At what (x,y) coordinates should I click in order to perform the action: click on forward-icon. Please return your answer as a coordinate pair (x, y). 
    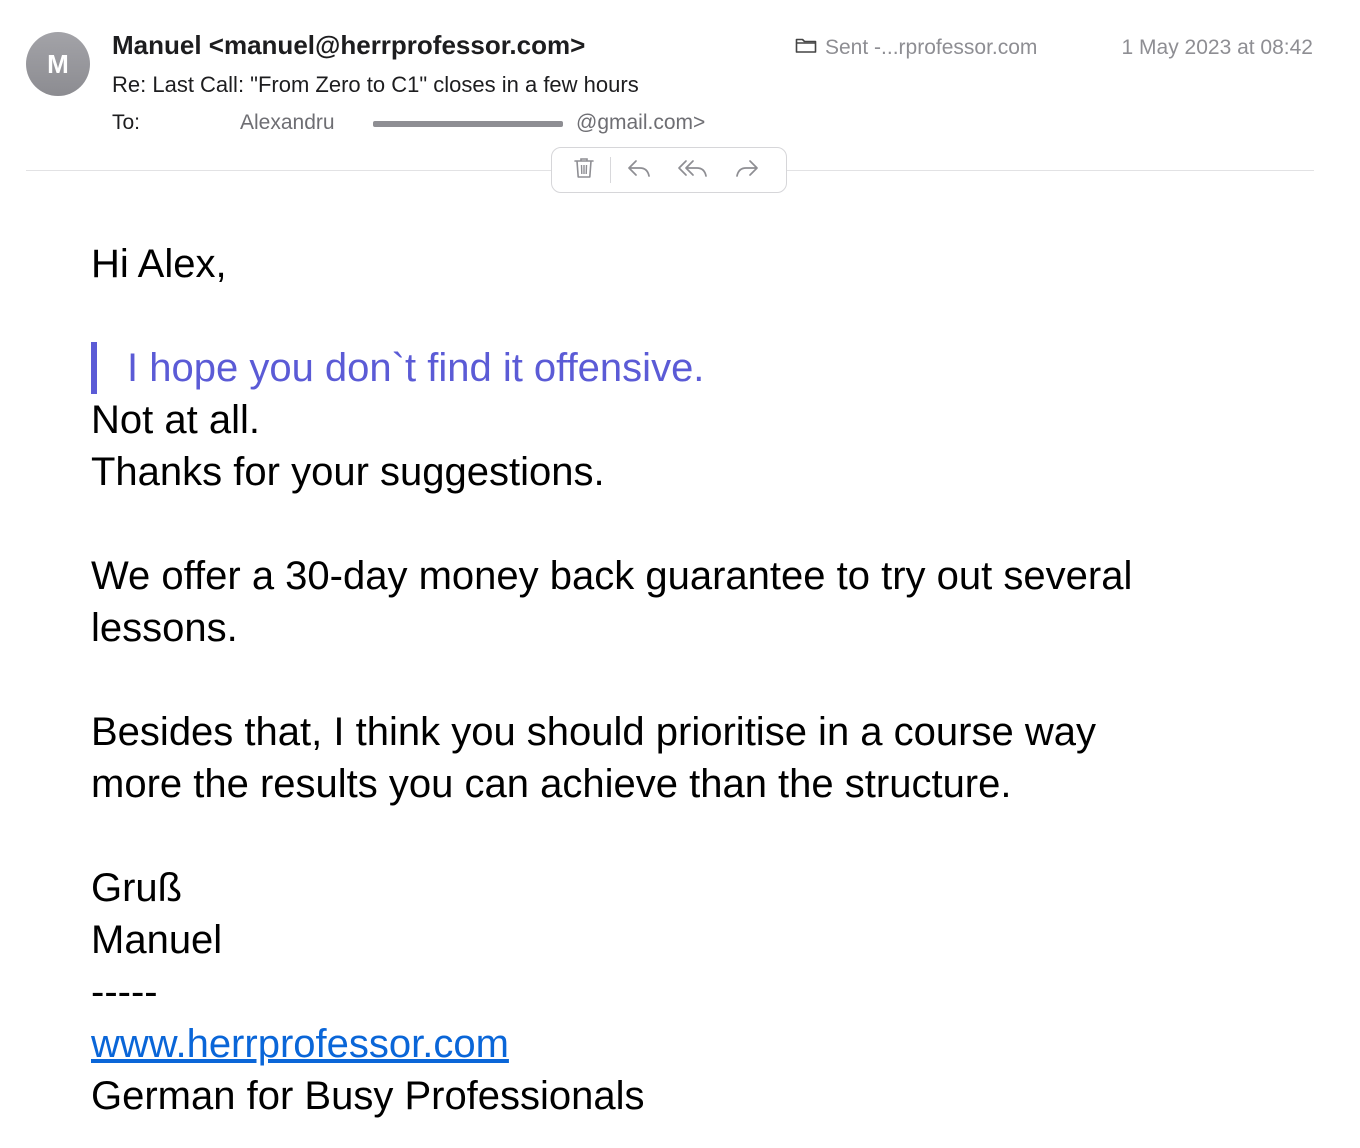
    Looking at the image, I should click on (747, 170).